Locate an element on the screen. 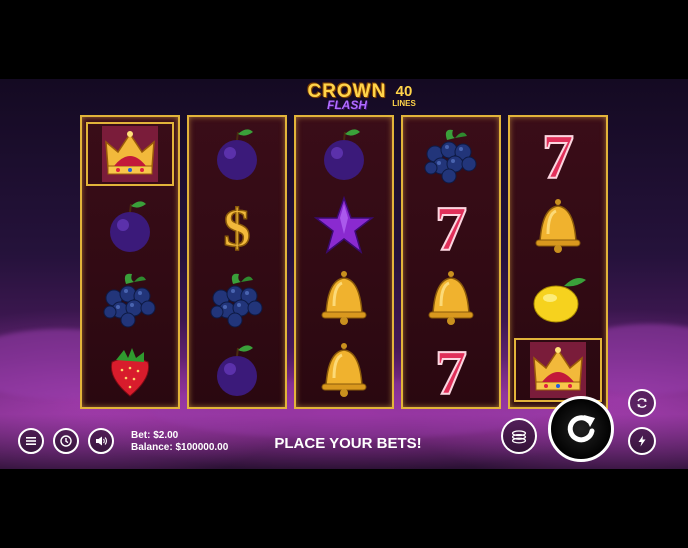 The height and width of the screenshot is (548, 688). reel-5: 7 is located at coordinates (558, 262).